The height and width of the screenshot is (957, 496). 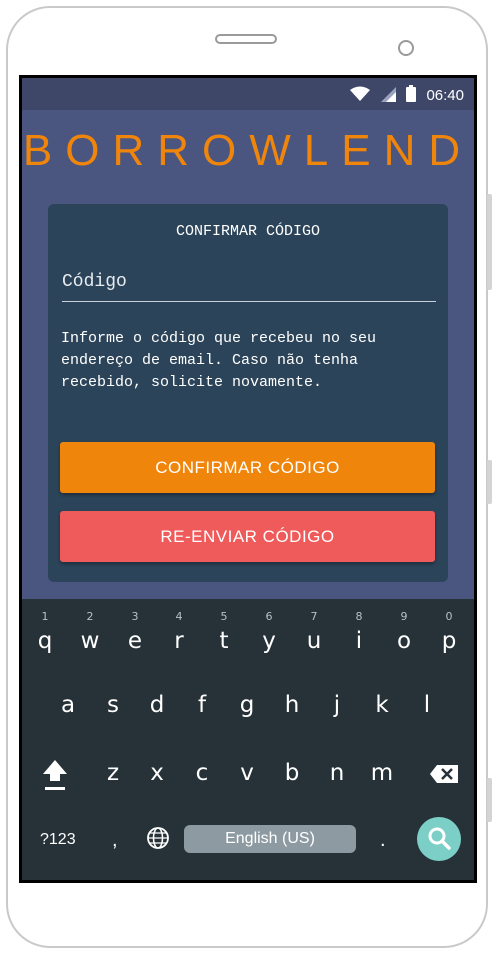 I want to click on phone-camera, so click(x=406, y=48).